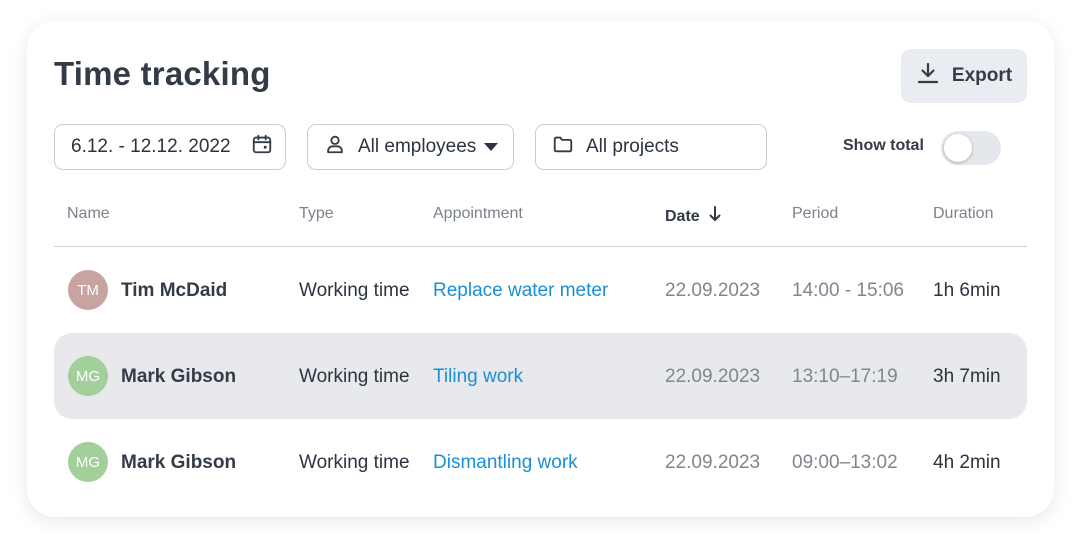 This screenshot has height=550, width=1080. Describe the element at coordinates (967, 376) in the screenshot. I see `entry-duration: 3h 7min` at that location.